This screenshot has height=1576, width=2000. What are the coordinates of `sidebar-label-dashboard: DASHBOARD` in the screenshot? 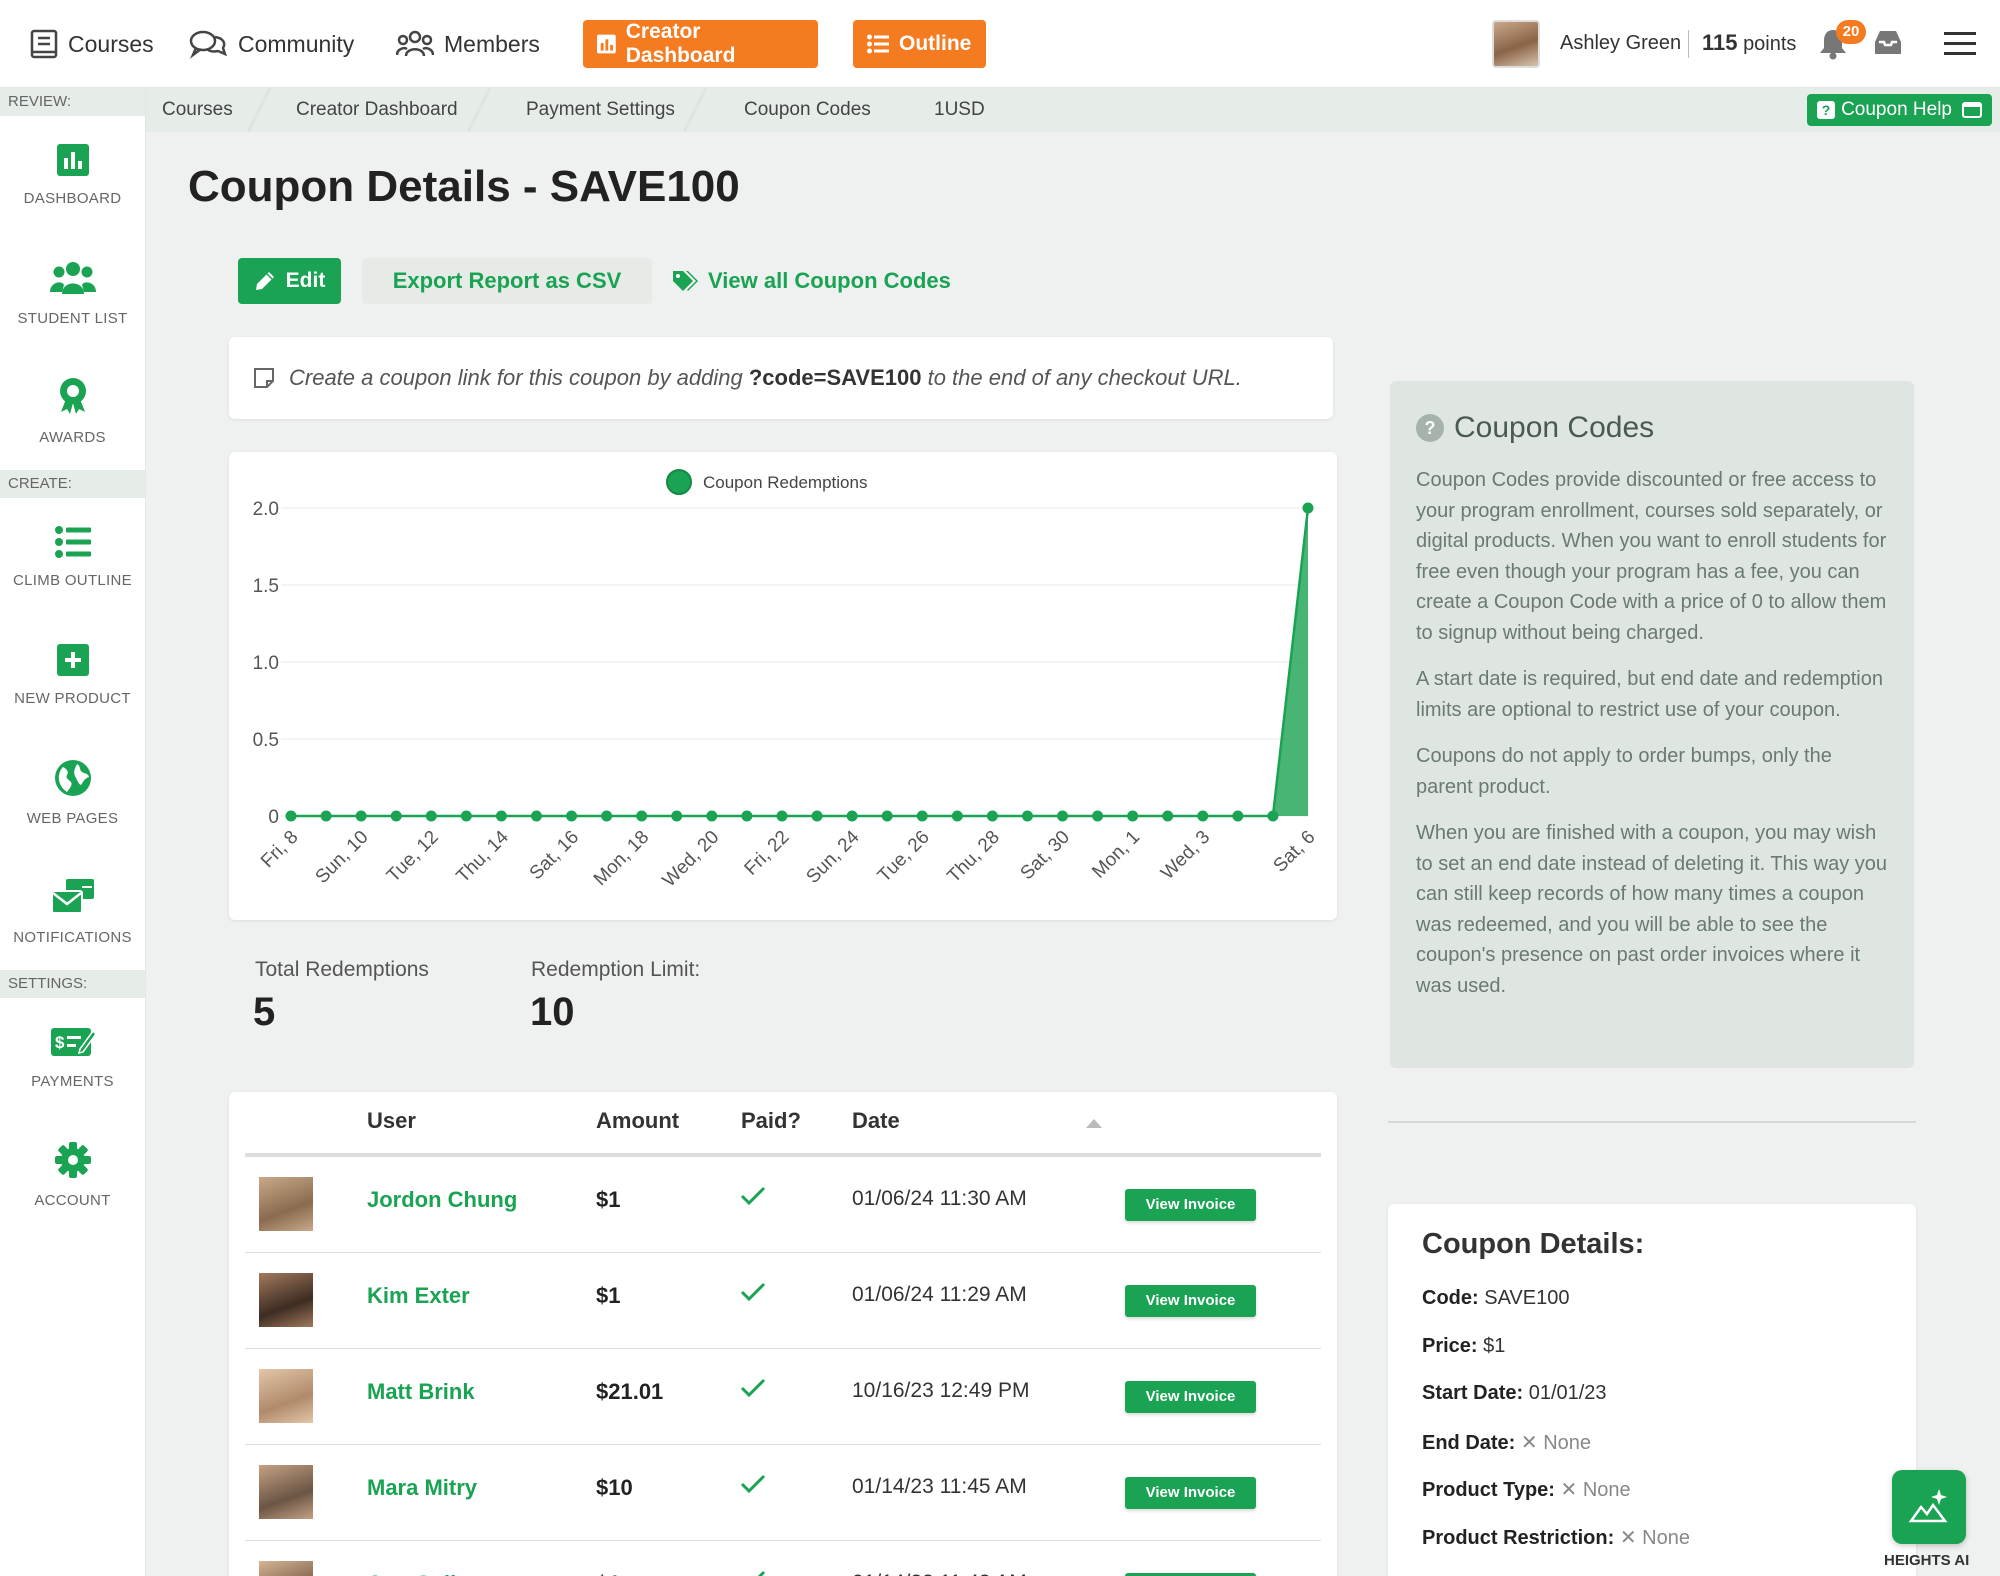 It's located at (72, 198).